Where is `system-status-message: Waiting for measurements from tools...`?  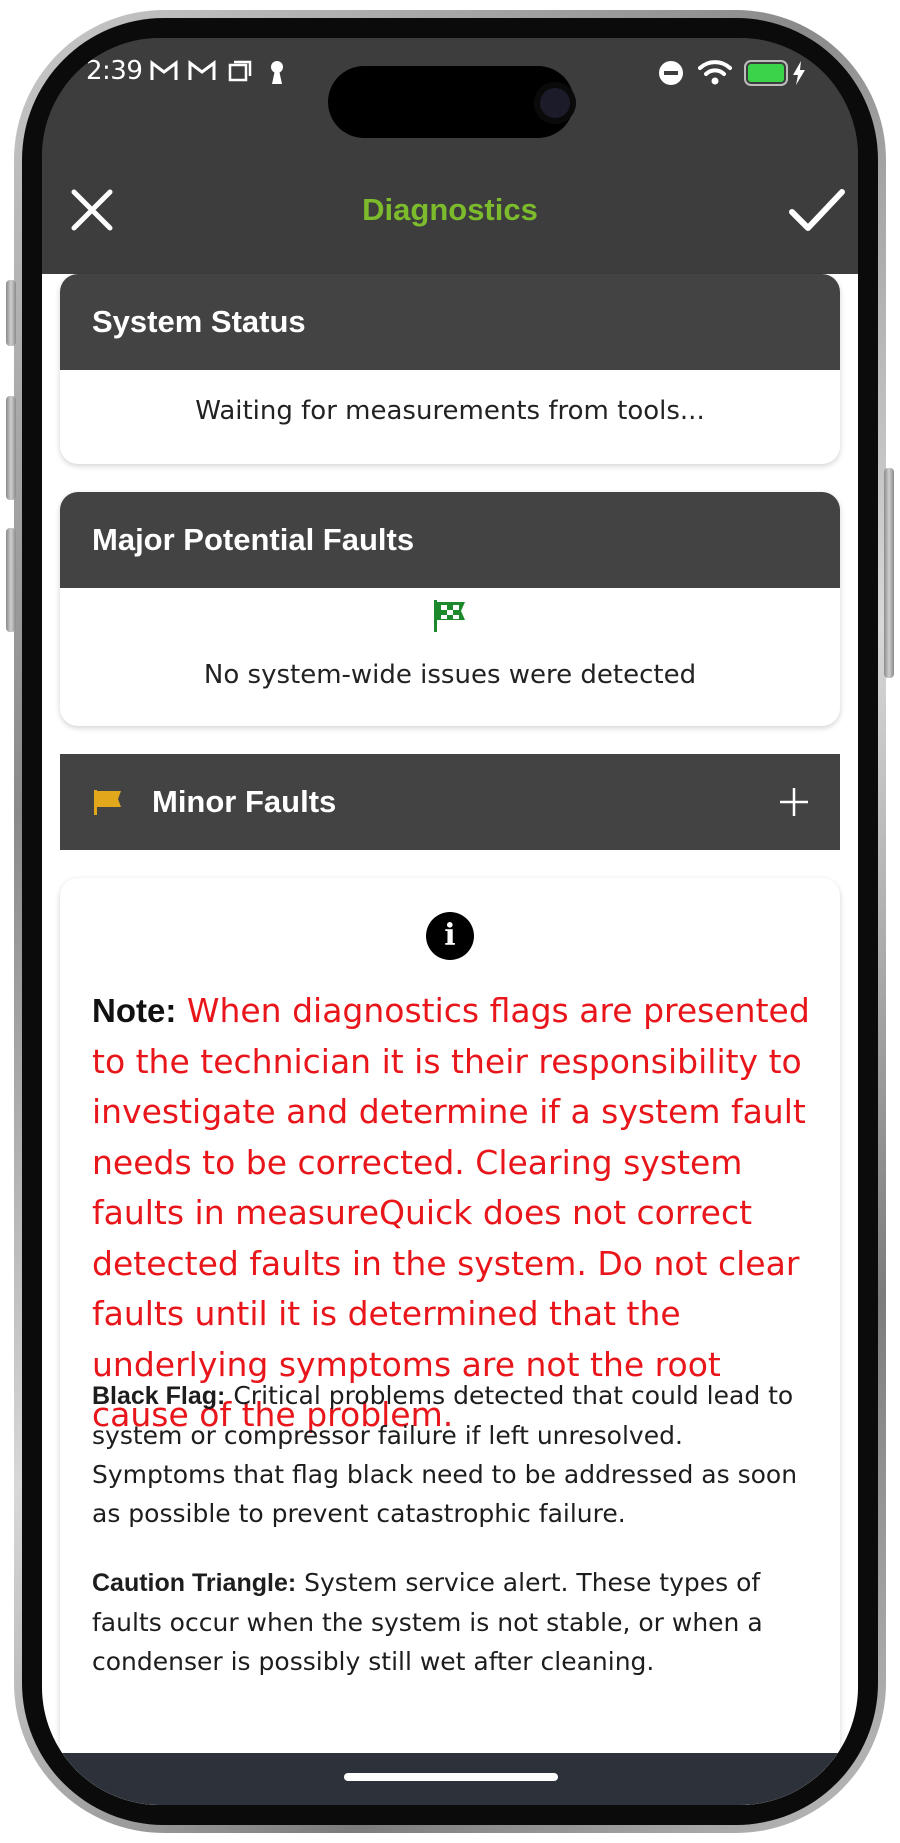 system-status-message: Waiting for measurements from tools... is located at coordinates (450, 411).